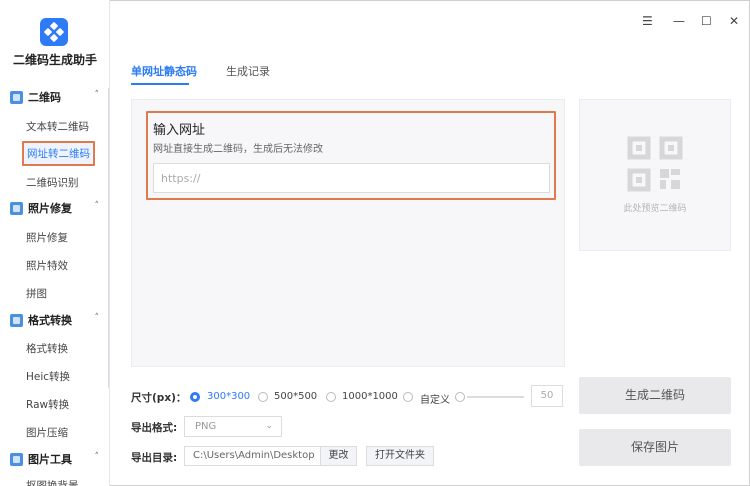 The height and width of the screenshot is (486, 750). I want to click on sidebar-scrollbar, so click(108, 238).